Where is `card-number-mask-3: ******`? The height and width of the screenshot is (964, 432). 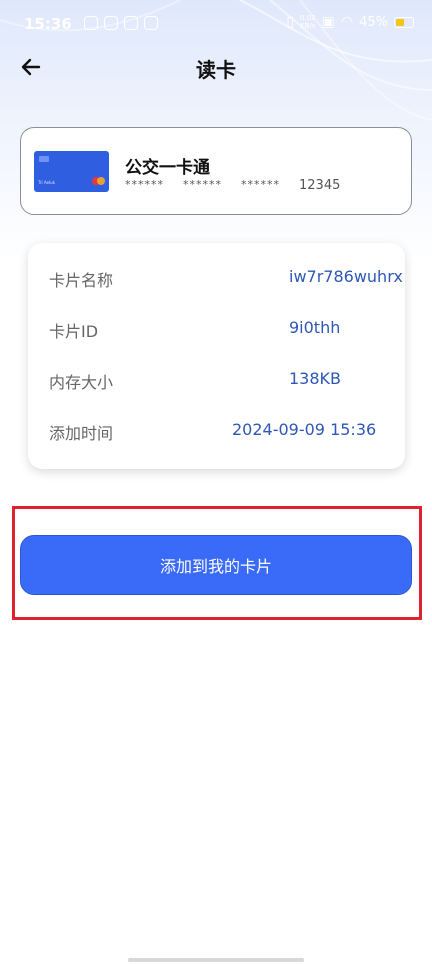 card-number-mask-3: ****** is located at coordinates (260, 184).